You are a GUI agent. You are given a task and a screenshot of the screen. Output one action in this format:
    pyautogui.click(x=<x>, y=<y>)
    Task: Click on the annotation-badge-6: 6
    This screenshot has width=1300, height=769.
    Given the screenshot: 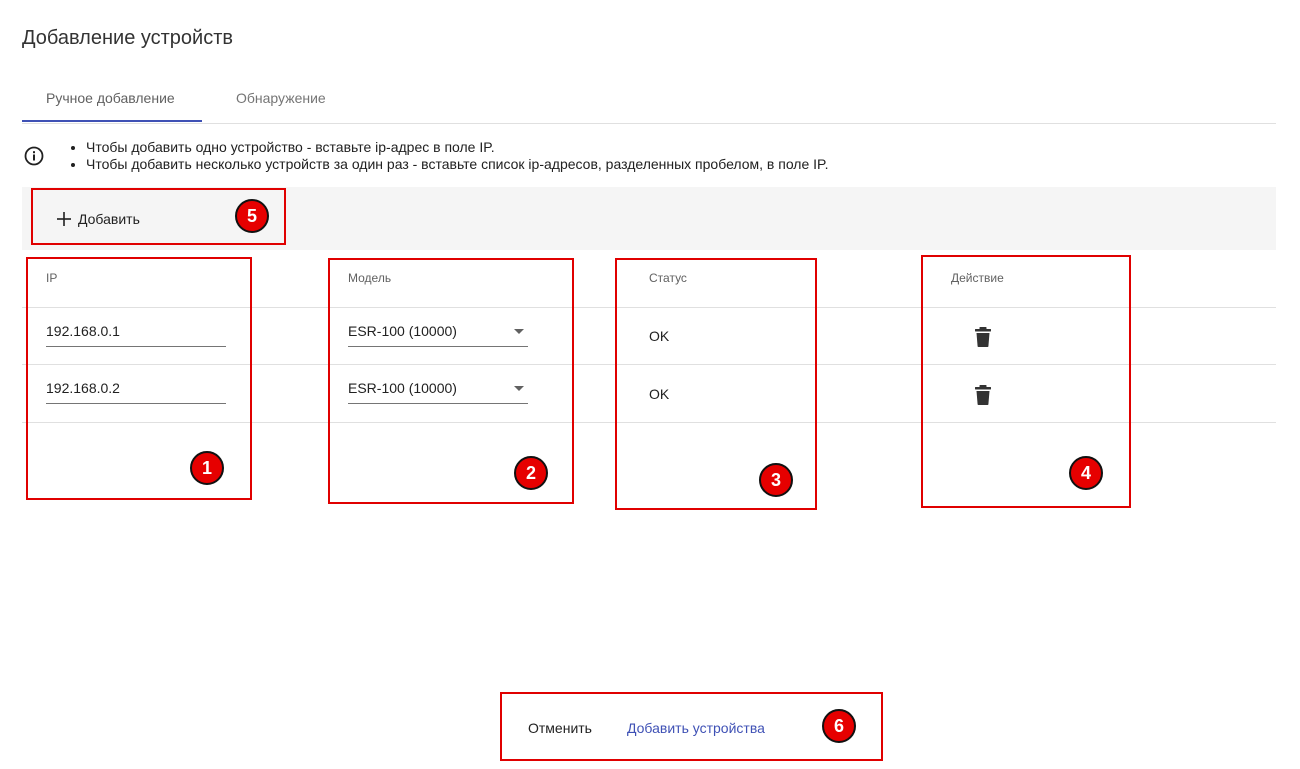 What is the action you would take?
    pyautogui.click(x=839, y=726)
    